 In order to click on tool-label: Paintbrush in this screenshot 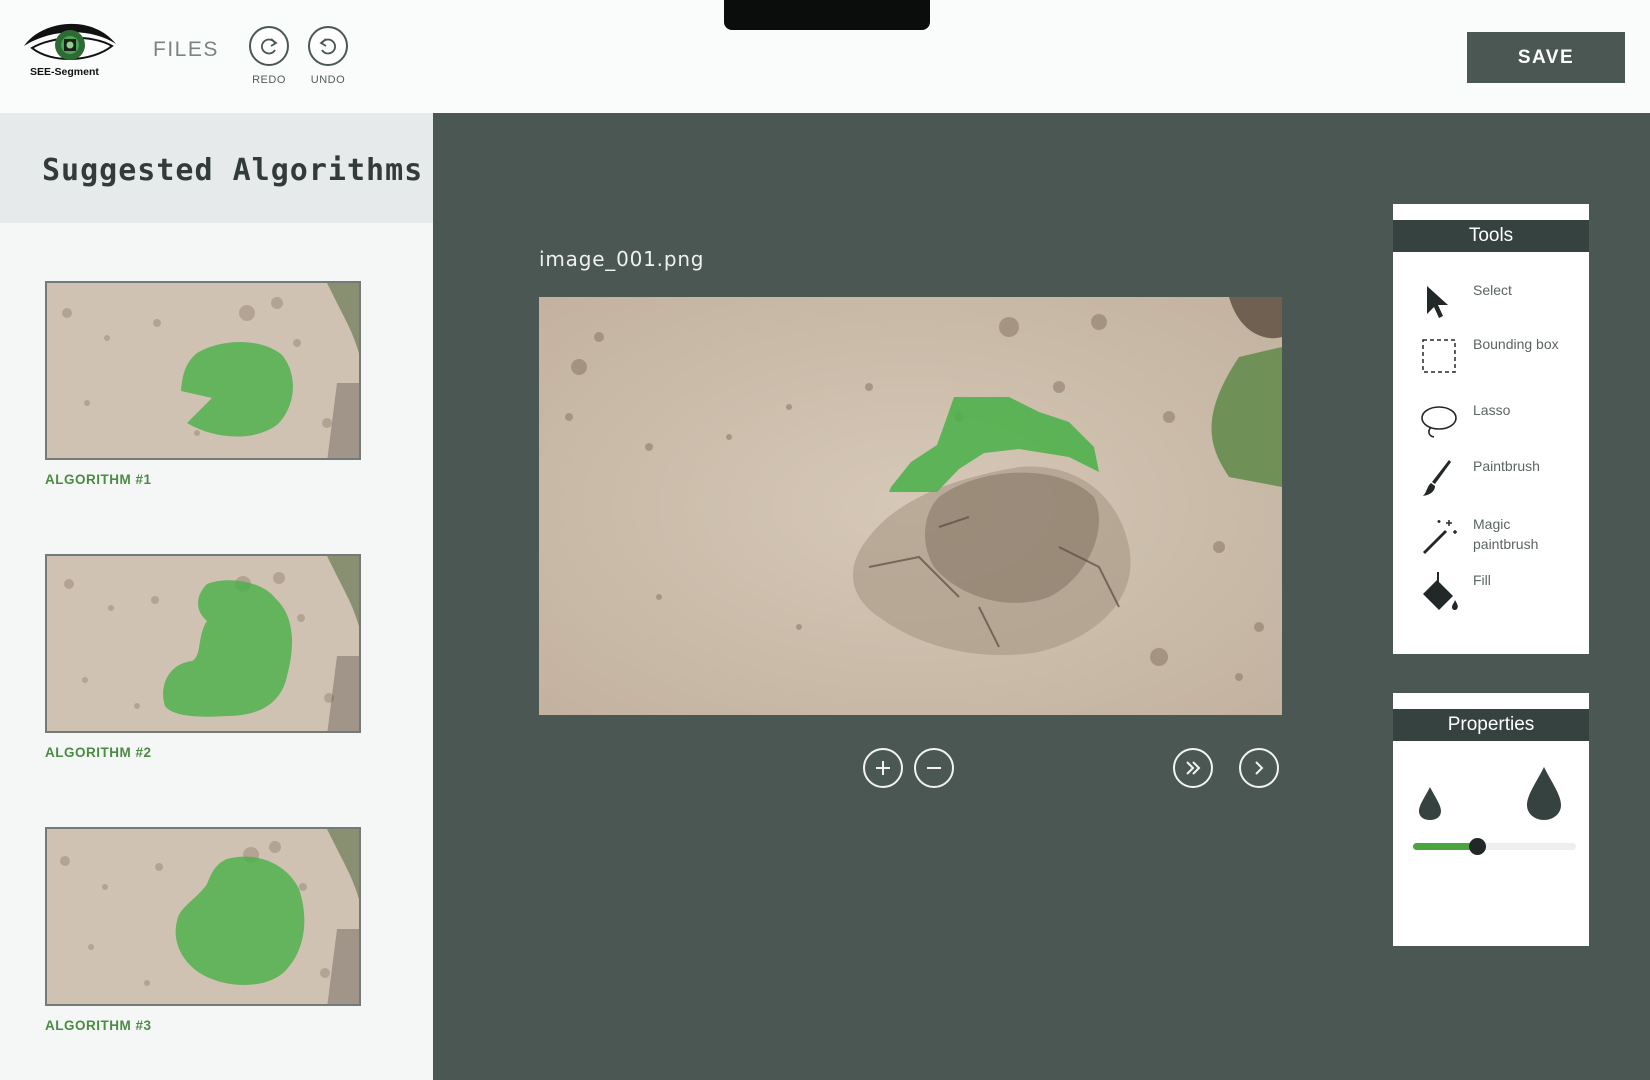, I will do `click(1506, 466)`.